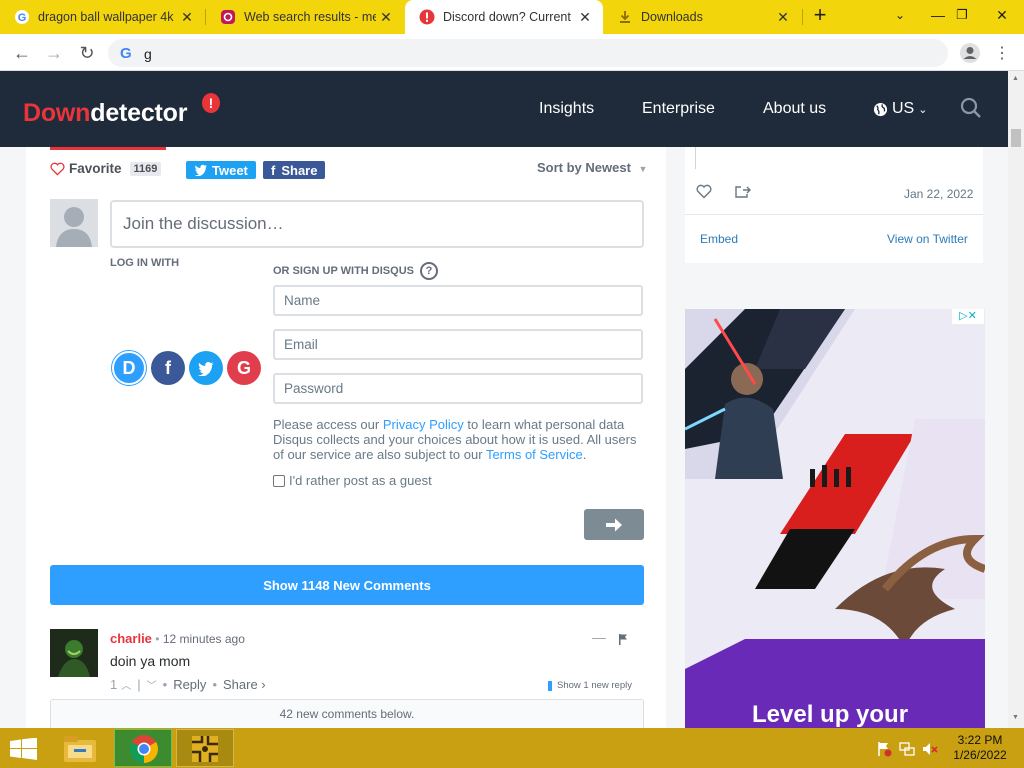 Image resolution: width=1024 pixels, height=768 pixels. What do you see at coordinates (131, 638) in the screenshot?
I see `comment-author: charlie` at bounding box center [131, 638].